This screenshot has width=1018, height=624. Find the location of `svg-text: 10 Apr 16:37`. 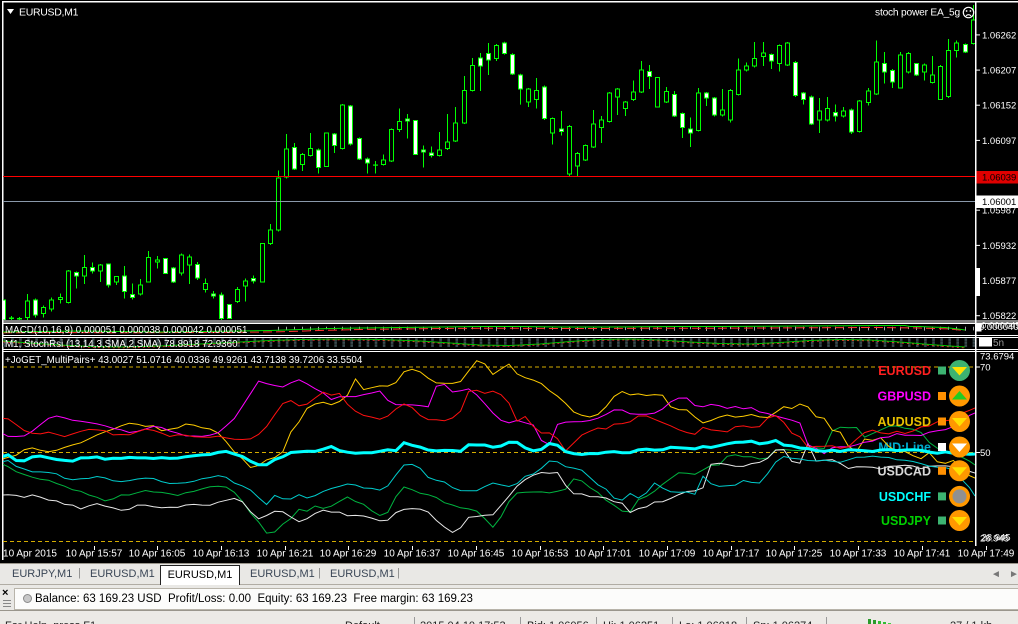

svg-text: 10 Apr 16:37 is located at coordinates (412, 554).